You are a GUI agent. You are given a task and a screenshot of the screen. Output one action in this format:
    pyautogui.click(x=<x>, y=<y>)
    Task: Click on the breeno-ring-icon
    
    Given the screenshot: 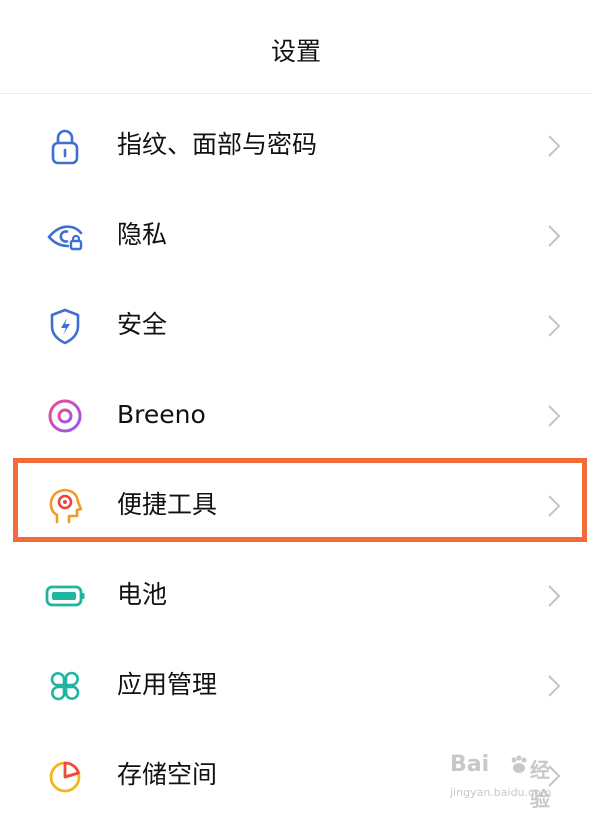 What is the action you would take?
    pyautogui.click(x=65, y=416)
    